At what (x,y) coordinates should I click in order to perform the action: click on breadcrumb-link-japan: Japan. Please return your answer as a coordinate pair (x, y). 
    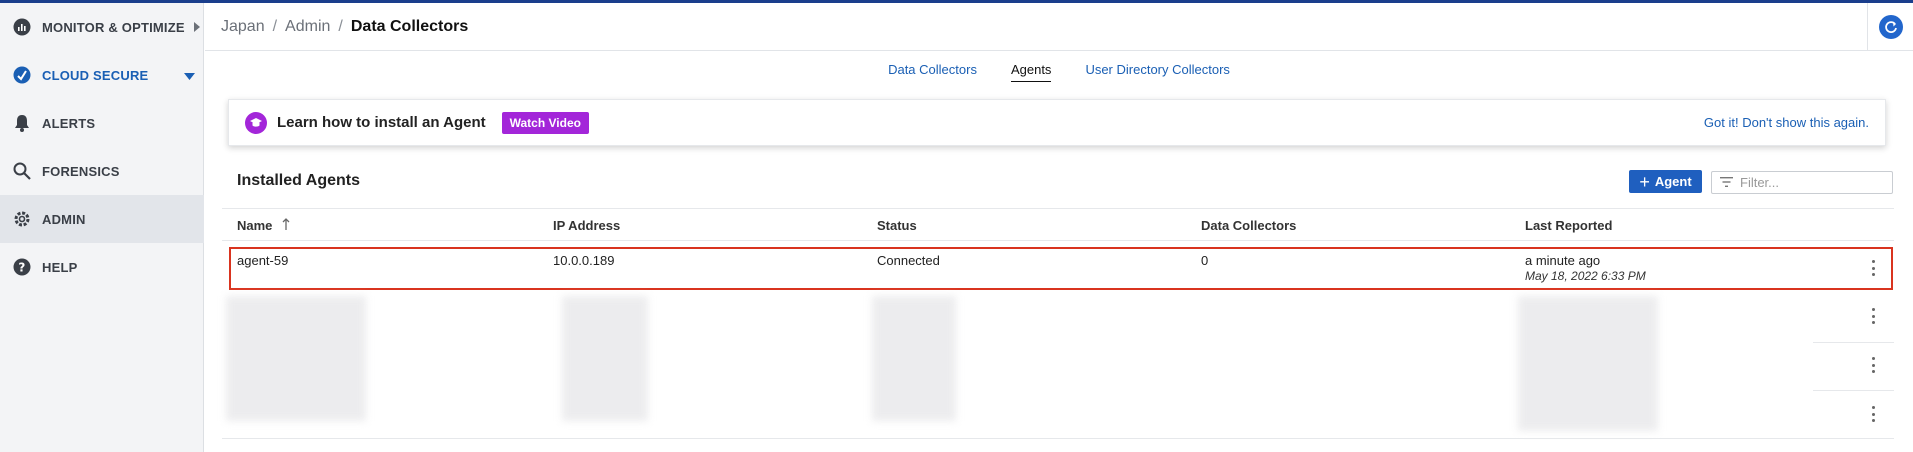
    Looking at the image, I should click on (243, 27).